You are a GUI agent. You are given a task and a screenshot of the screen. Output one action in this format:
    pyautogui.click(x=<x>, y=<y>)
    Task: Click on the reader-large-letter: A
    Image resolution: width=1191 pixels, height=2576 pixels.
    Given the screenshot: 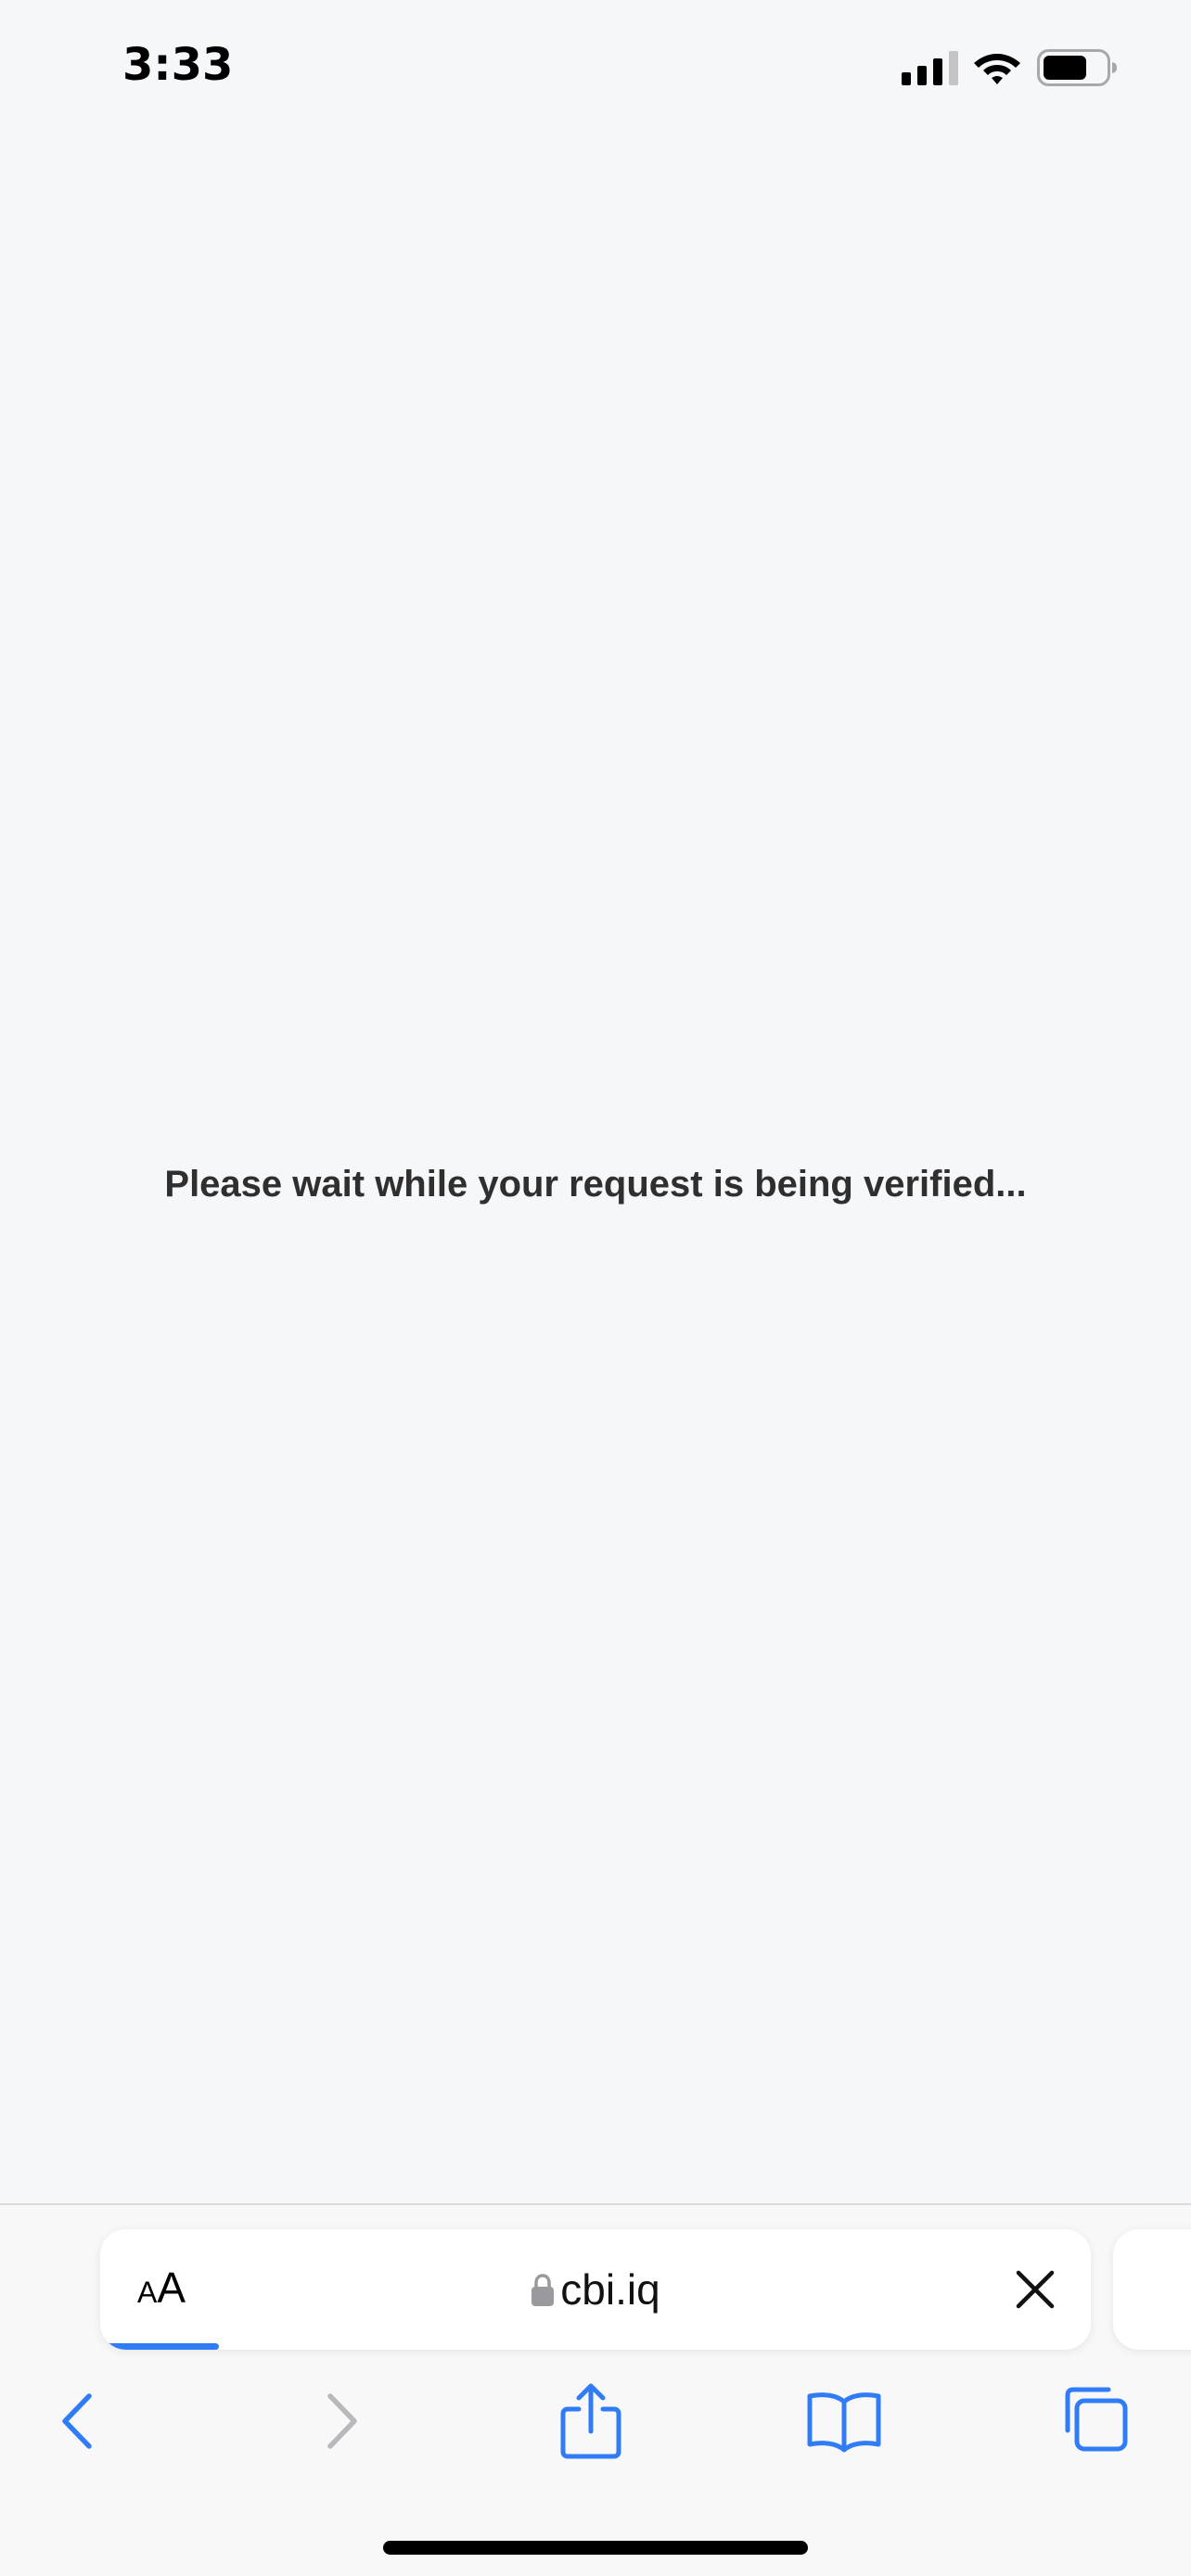 What is the action you would take?
    pyautogui.click(x=171, y=2288)
    